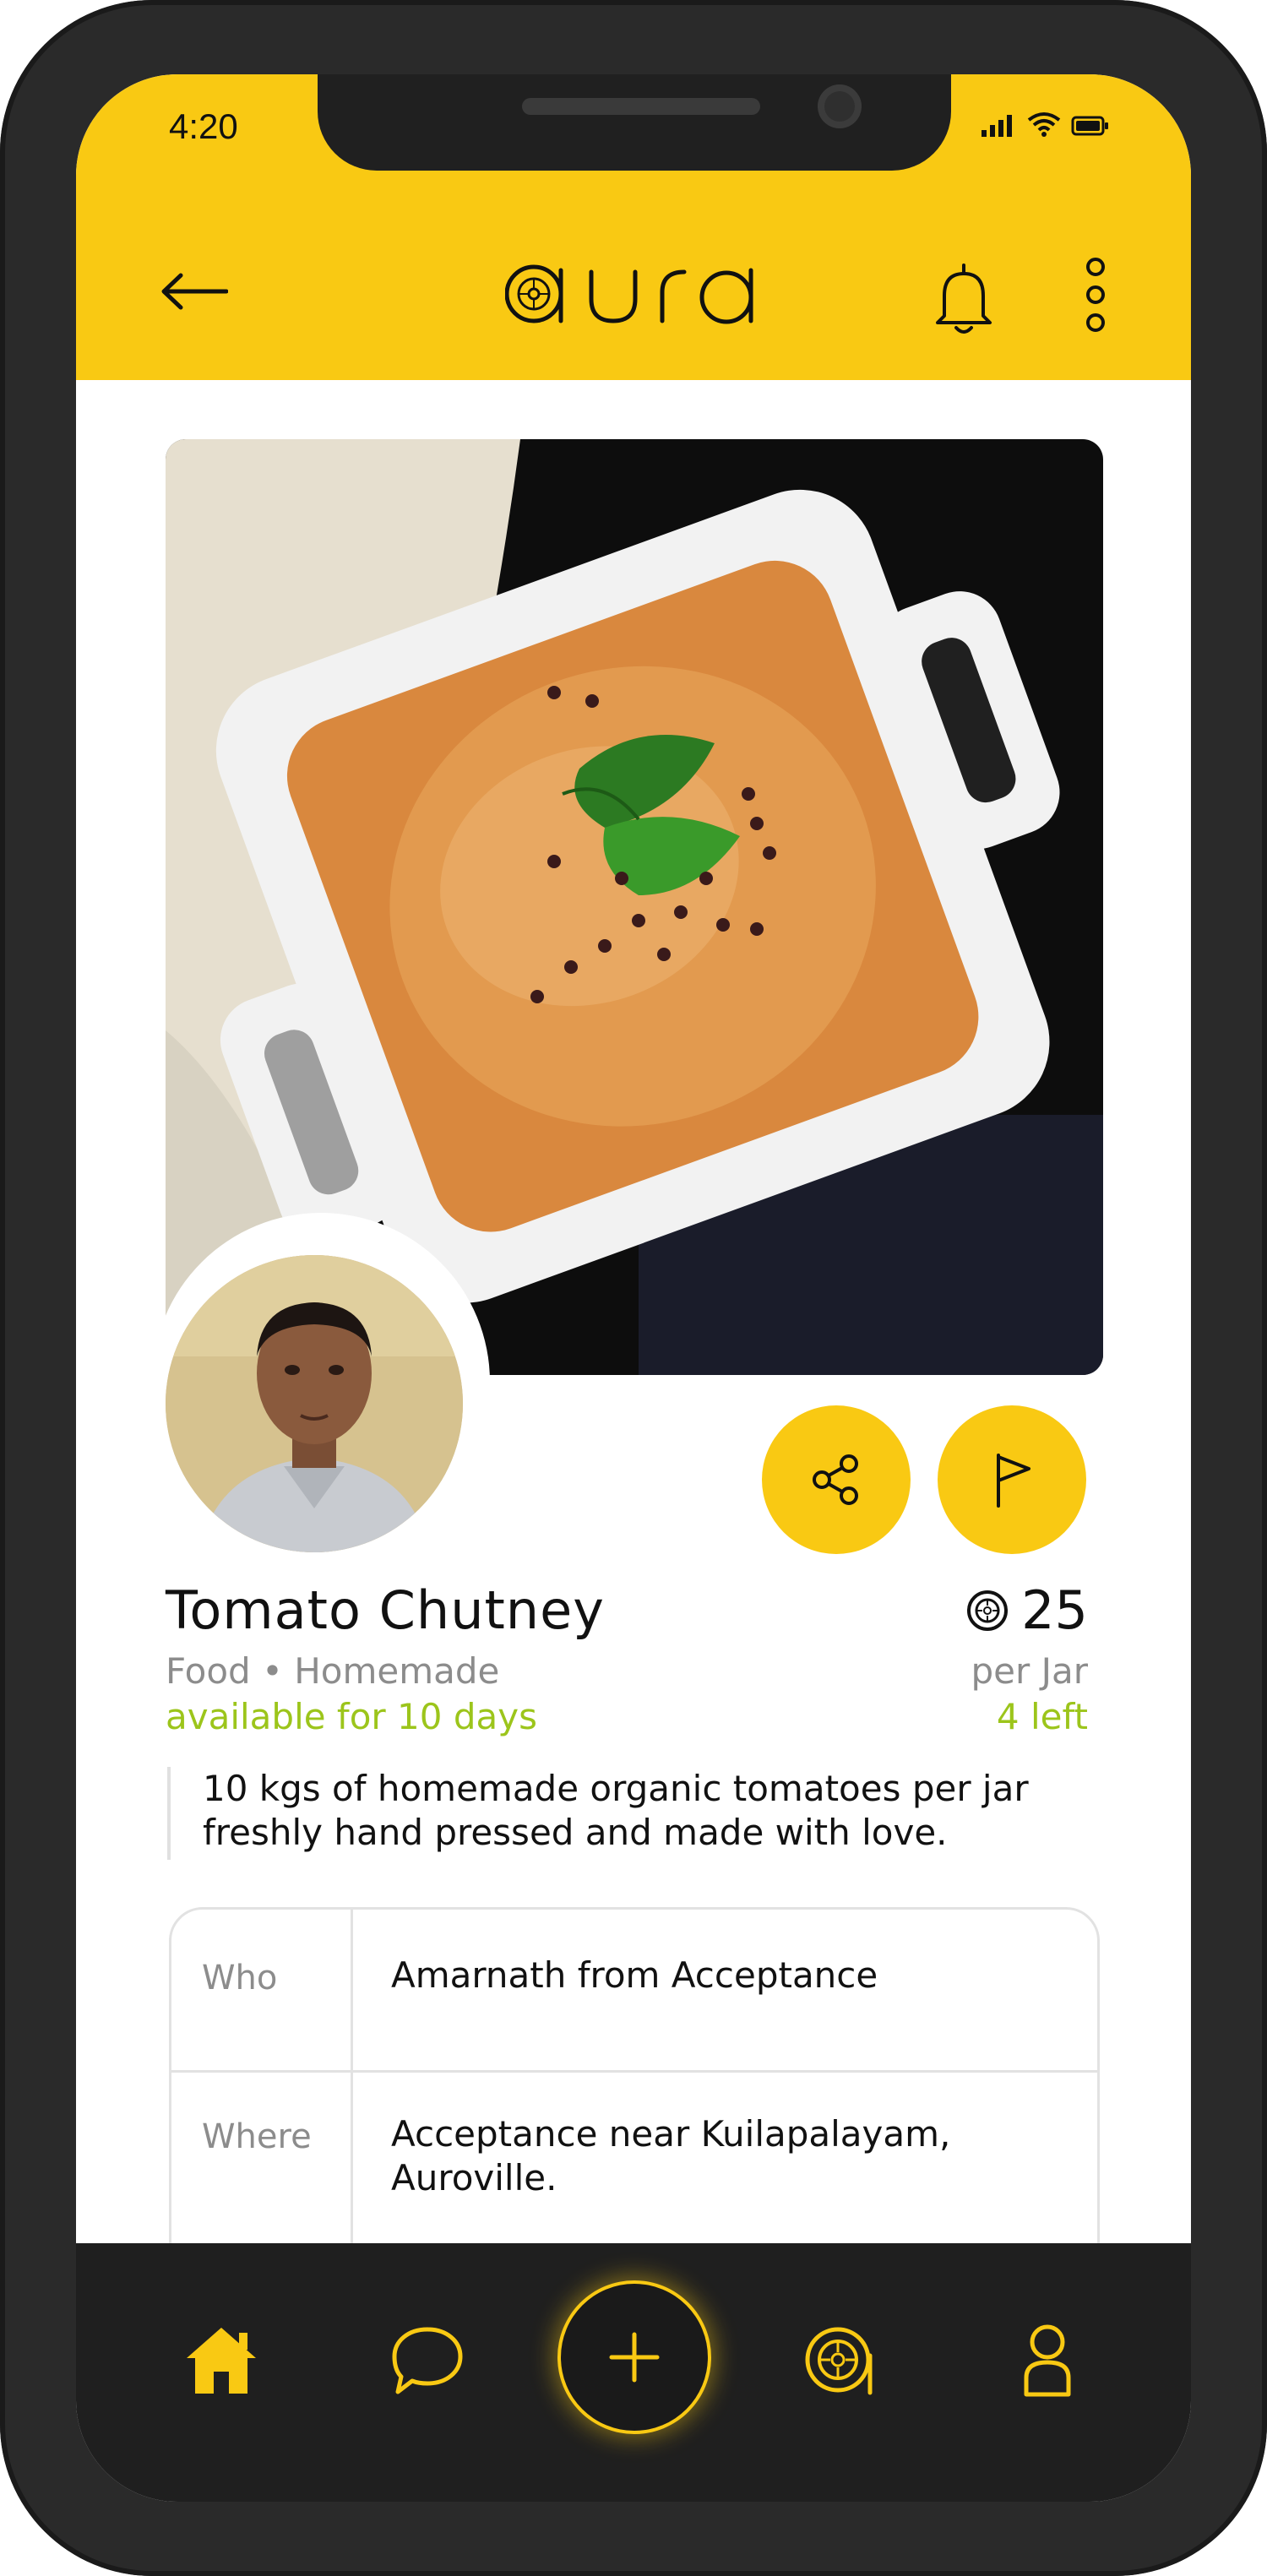  I want to click on description-line-2: freshly hand pressed and made with love., so click(575, 1832).